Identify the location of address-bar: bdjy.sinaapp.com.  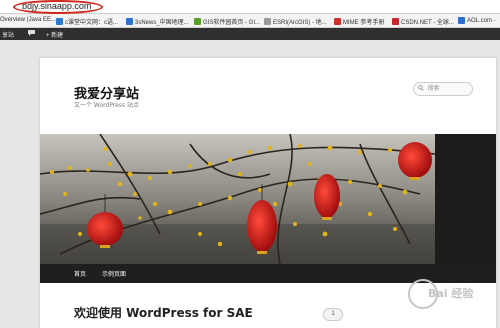
(250, 7).